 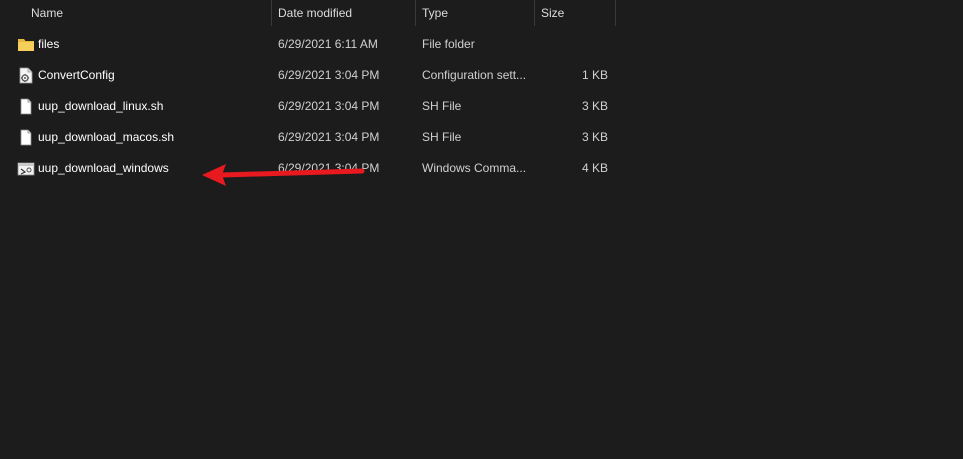 I want to click on column-header-bar: ⌃ Name Date modified Type Size, so click(x=481, y=13).